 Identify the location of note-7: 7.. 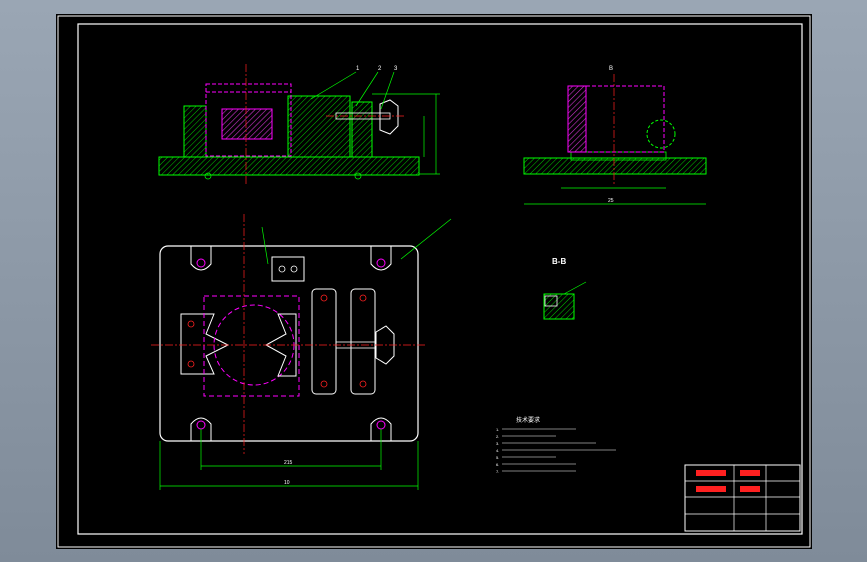
(497, 471).